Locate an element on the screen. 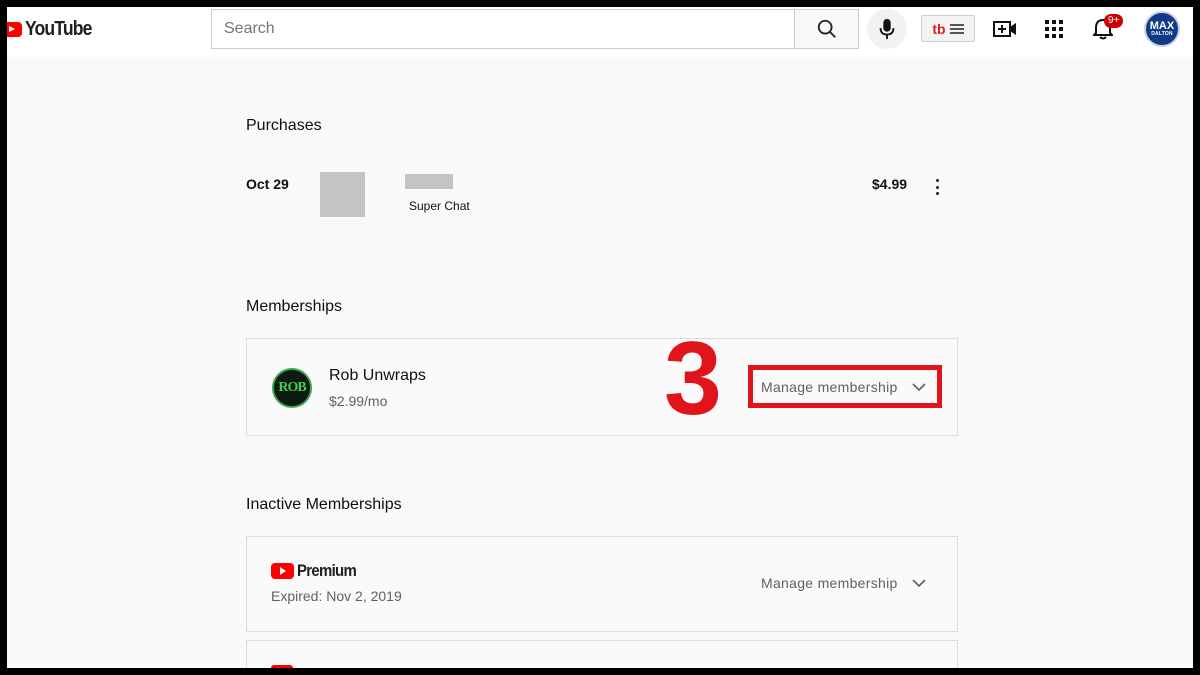 The height and width of the screenshot is (675, 1200). video-camera-plus-icon is located at coordinates (1004, 29).